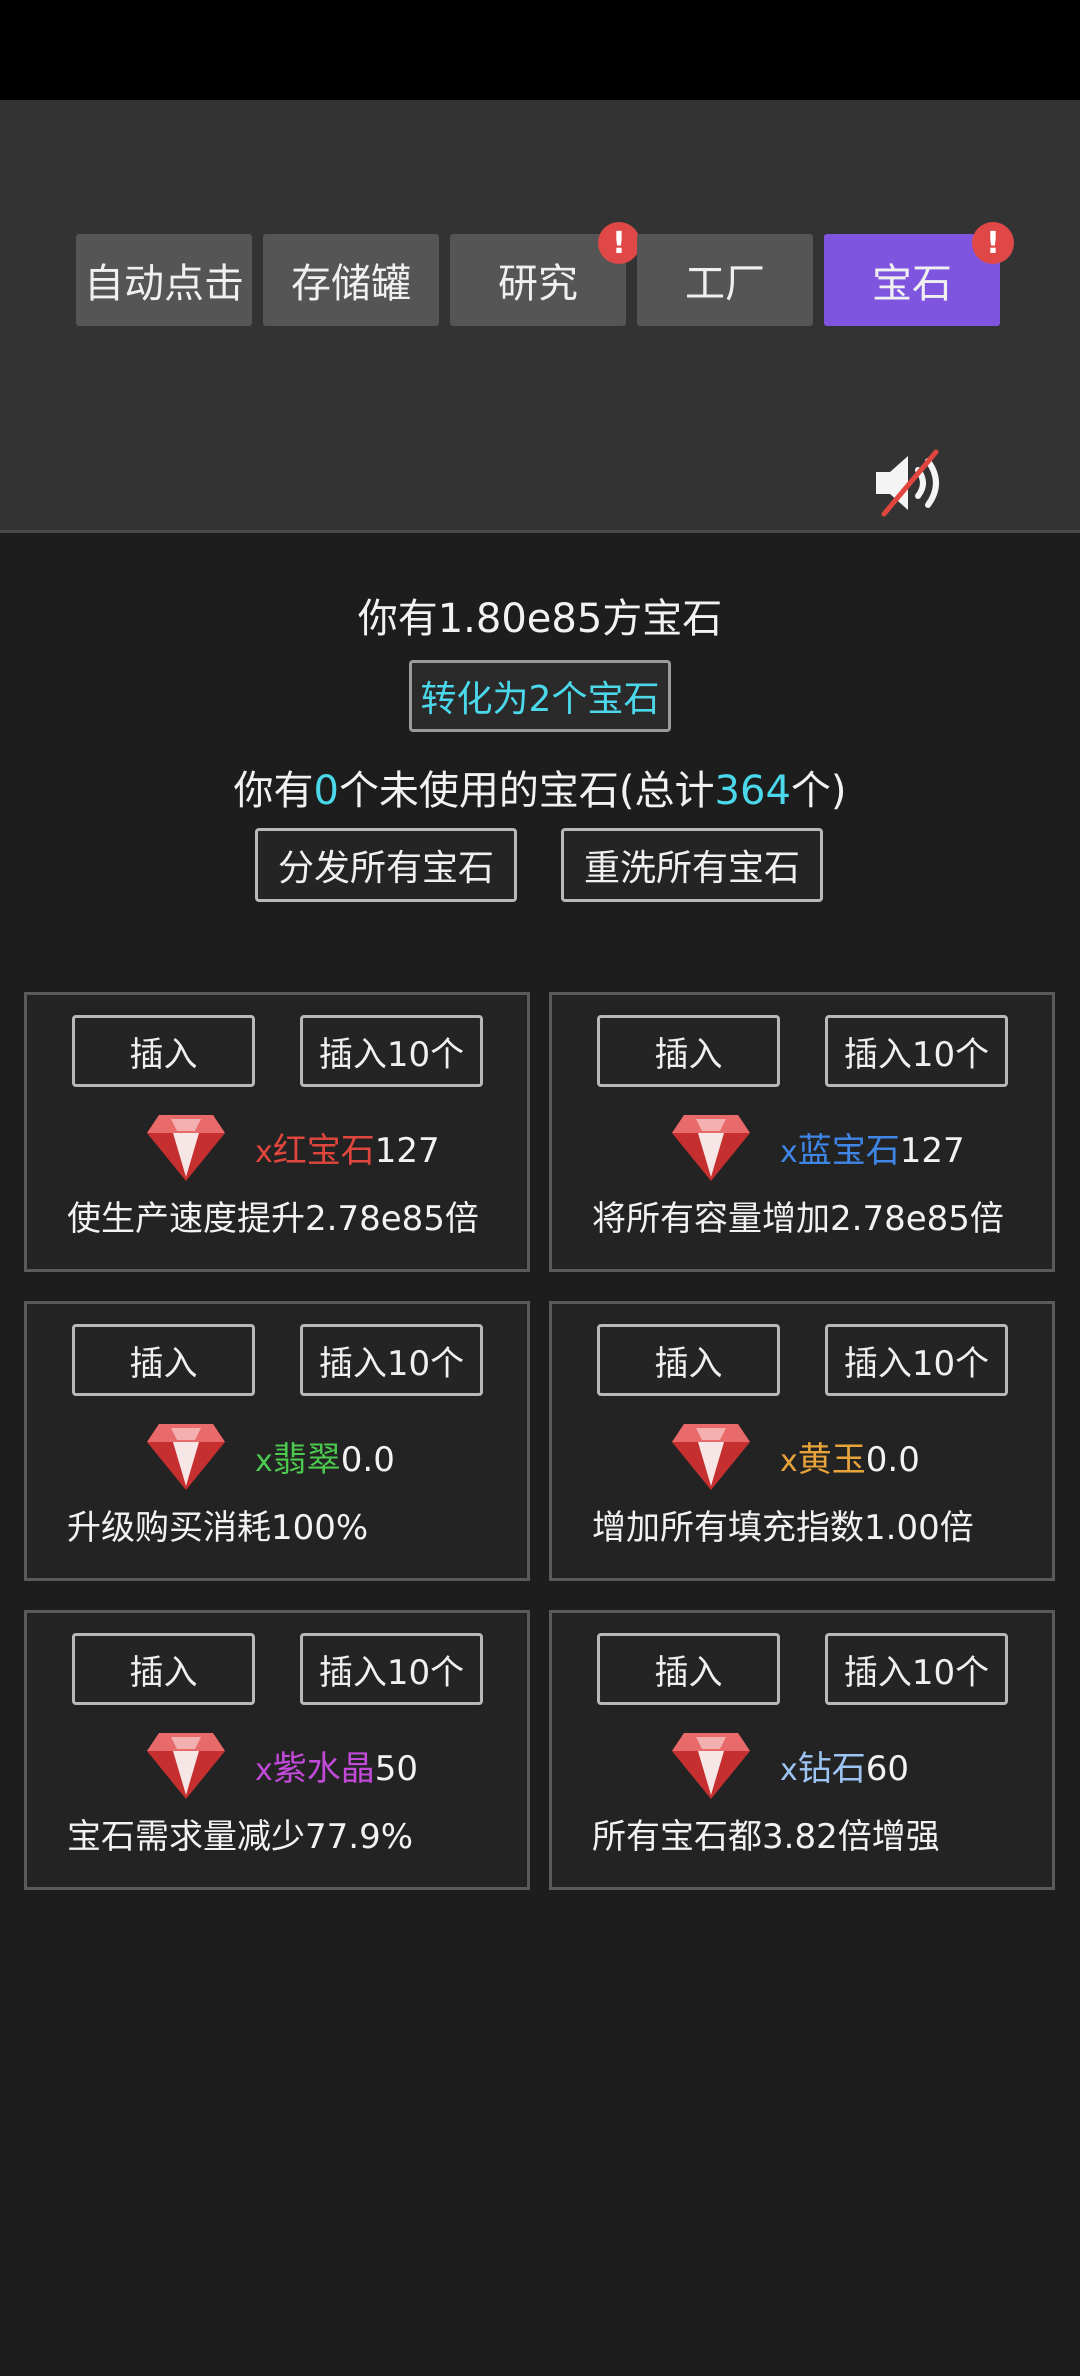  Describe the element at coordinates (538, 284) in the screenshot. I see `tab-label: 研究` at that location.